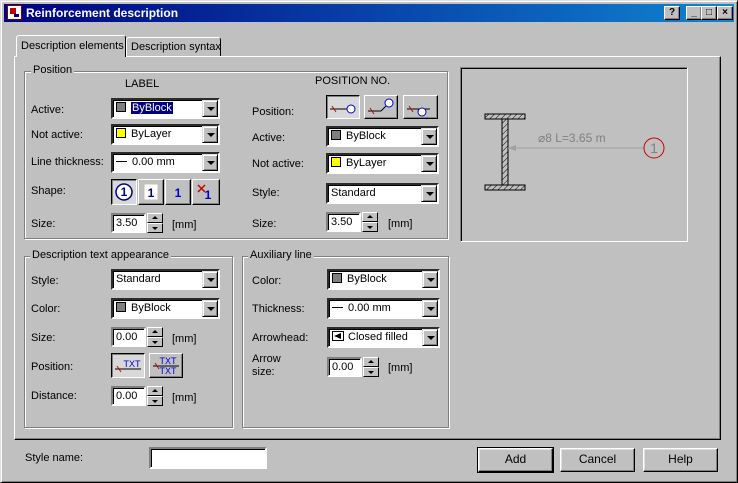  Describe the element at coordinates (378, 337) in the screenshot. I see `aux-arrowhead-value: Closed filled` at that location.